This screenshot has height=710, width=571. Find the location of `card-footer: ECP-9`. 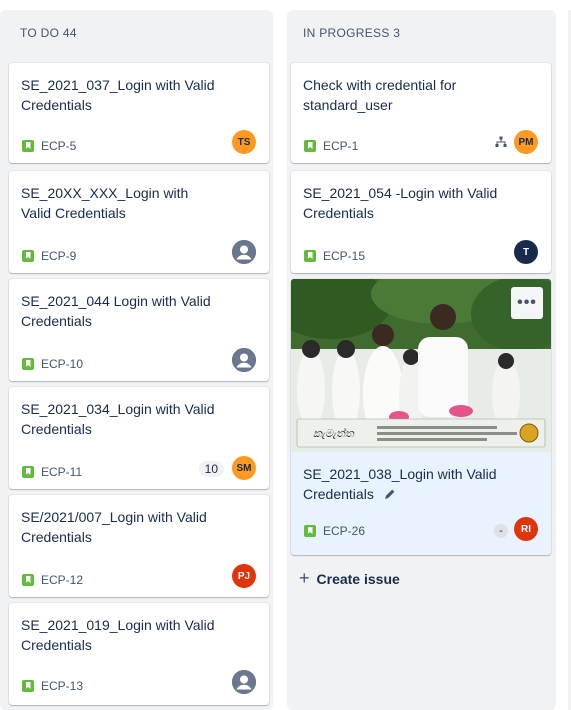

card-footer: ECP-9 is located at coordinates (49, 256).